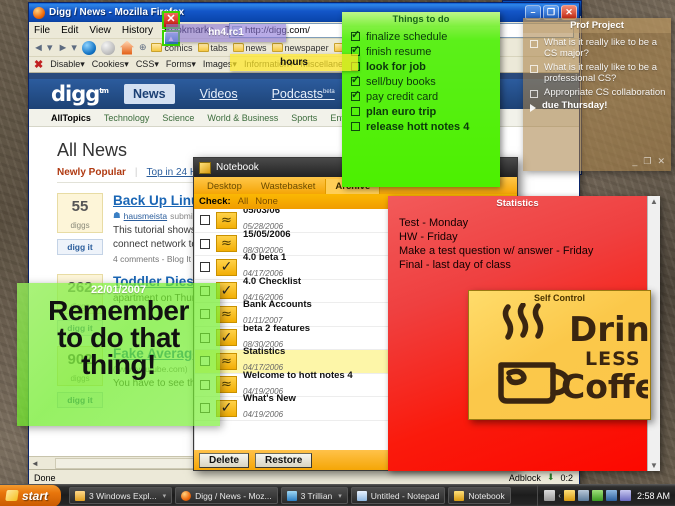 This screenshot has width=675, height=506. Describe the element at coordinates (224, 460) in the screenshot. I see `delete-button: Delete` at that location.